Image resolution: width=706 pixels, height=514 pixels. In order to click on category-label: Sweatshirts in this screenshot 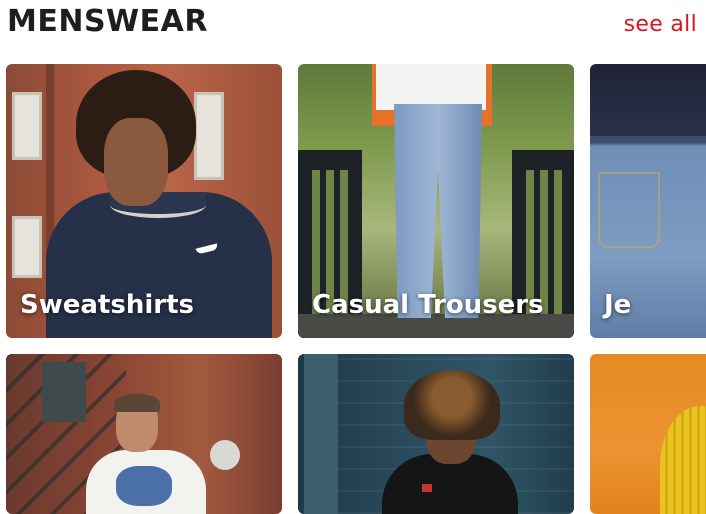, I will do `click(107, 305)`.